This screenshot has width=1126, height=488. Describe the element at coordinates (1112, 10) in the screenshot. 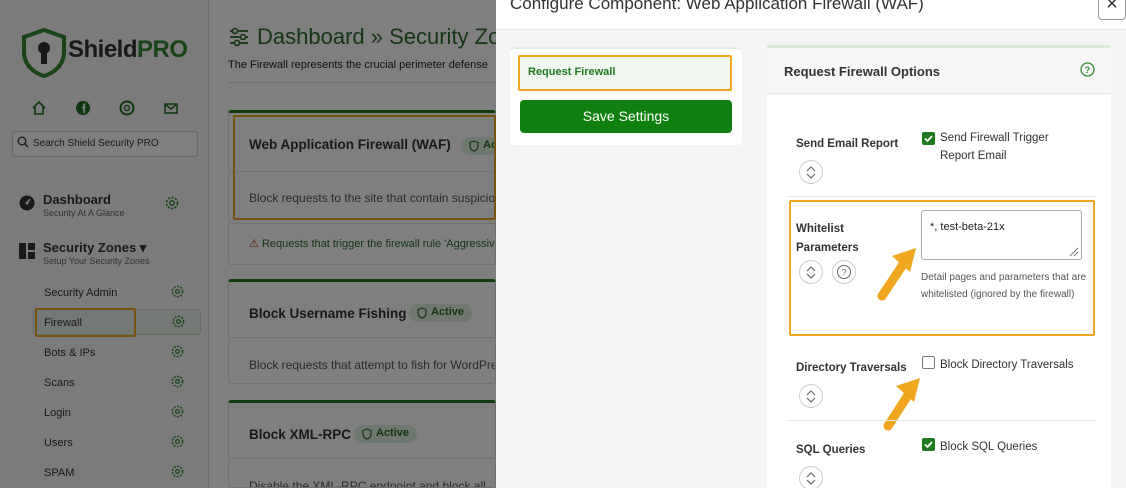

I see `close-button: ×` at that location.